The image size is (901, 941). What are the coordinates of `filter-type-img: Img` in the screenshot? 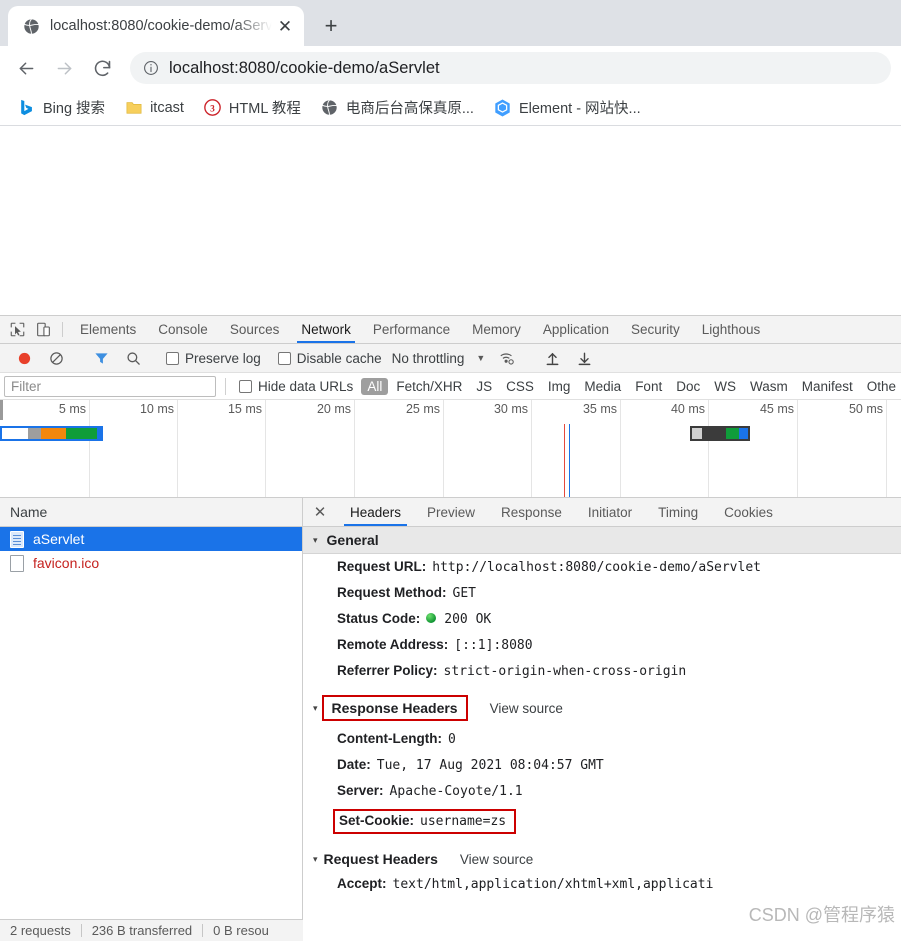 It's located at (559, 386).